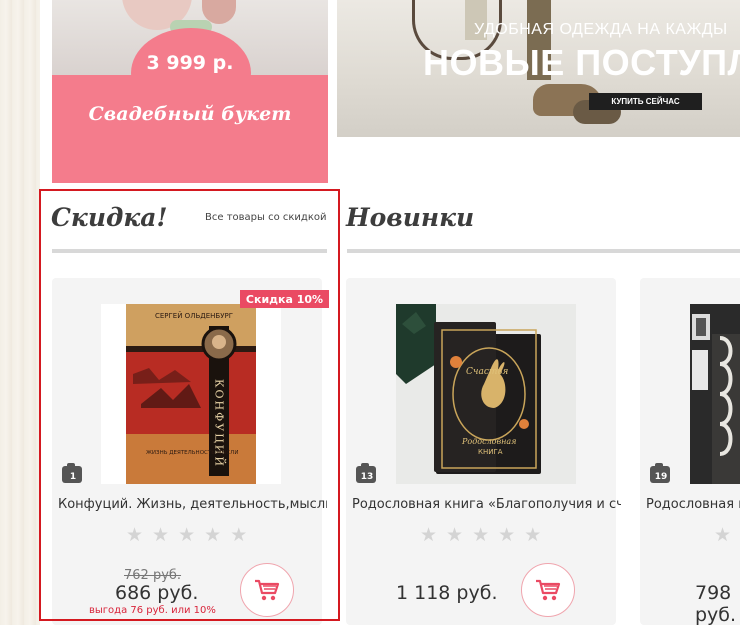 This screenshot has height=625, width=740. Describe the element at coordinates (716, 603) in the screenshot. I see `price: 798 руб.` at that location.